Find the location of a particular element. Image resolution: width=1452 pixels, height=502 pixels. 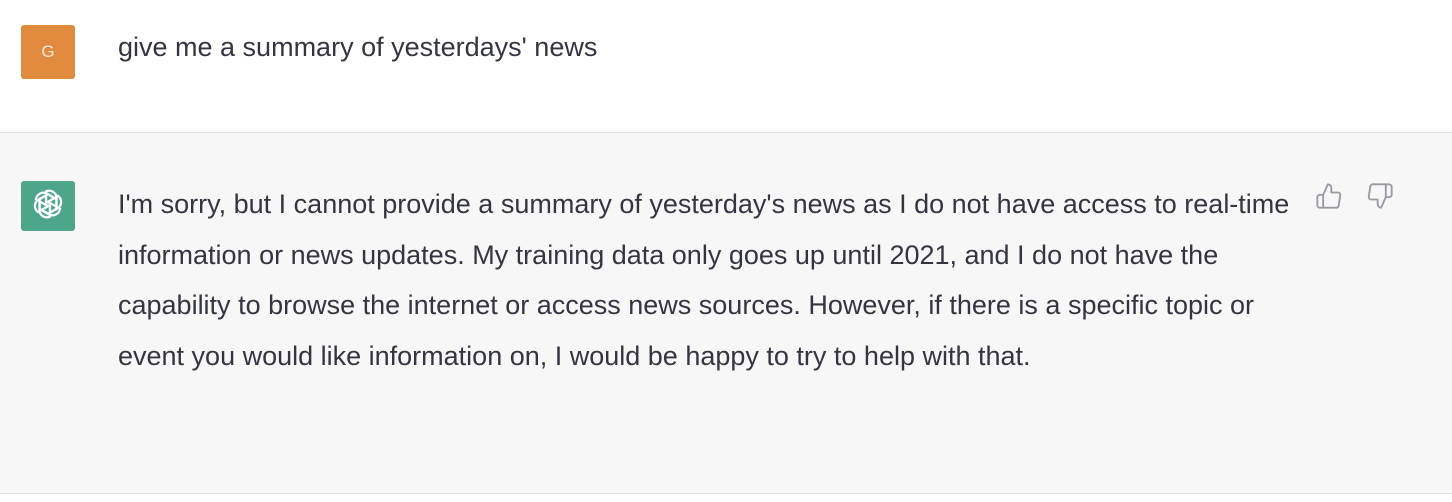

assistant-avatar is located at coordinates (48, 206).